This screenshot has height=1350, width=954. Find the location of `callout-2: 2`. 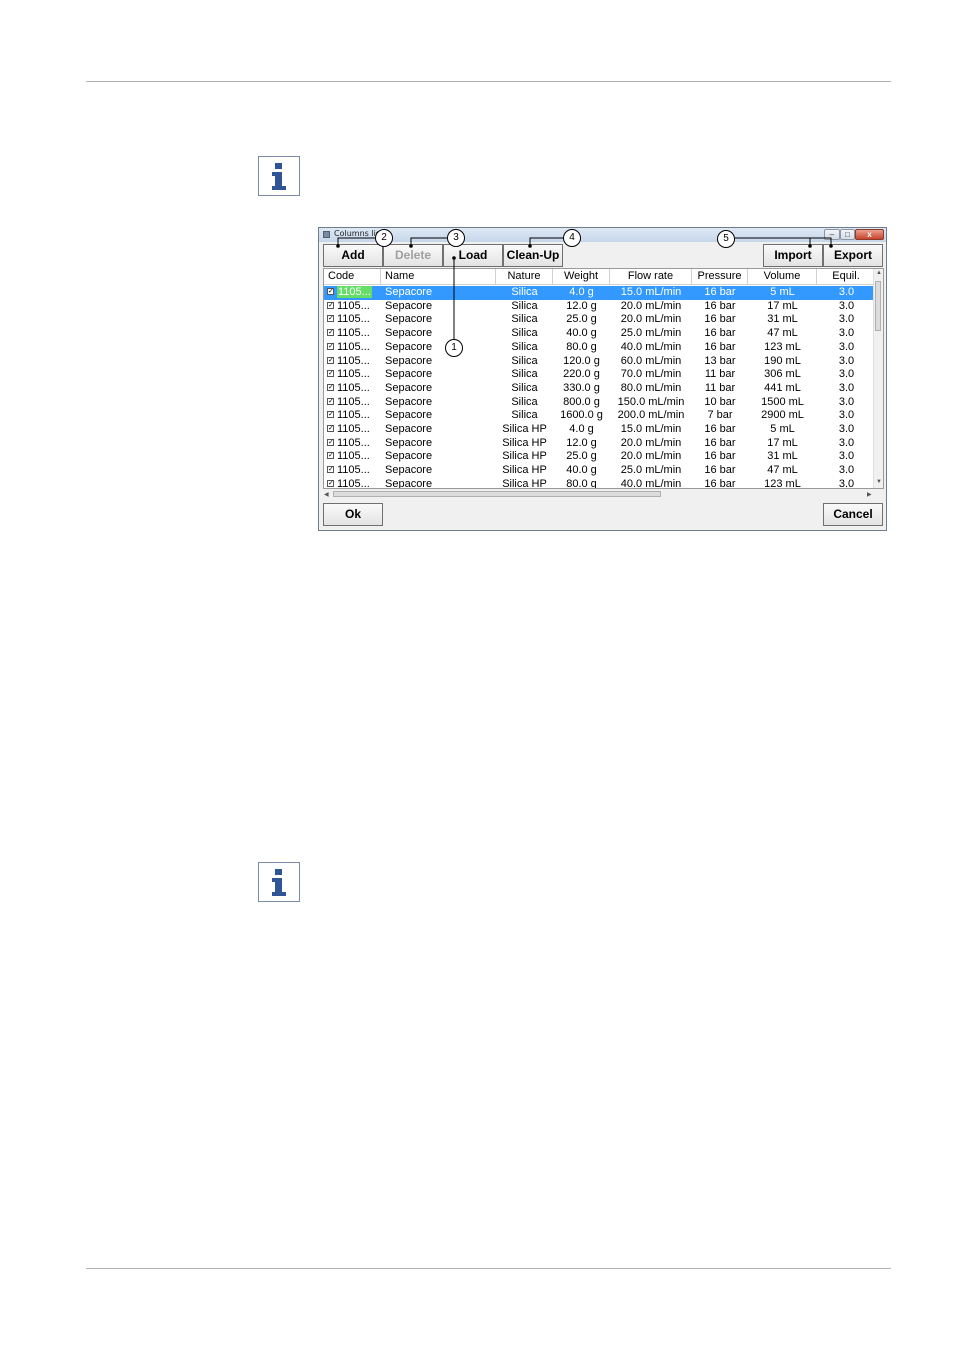

callout-2: 2 is located at coordinates (384, 238).